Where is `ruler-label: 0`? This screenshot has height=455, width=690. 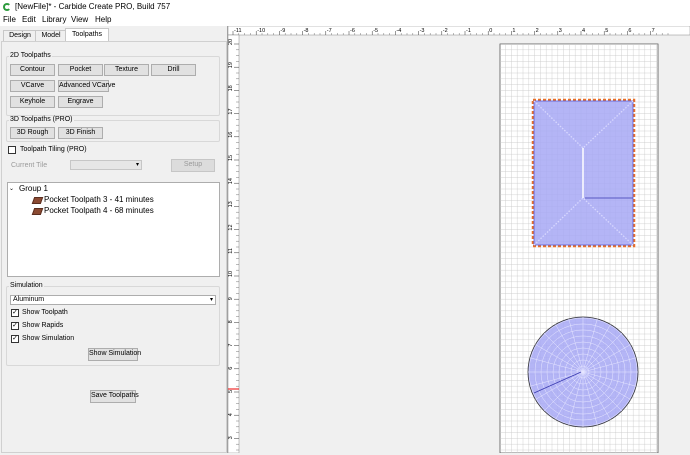
ruler-label: 0 is located at coordinates (490, 31).